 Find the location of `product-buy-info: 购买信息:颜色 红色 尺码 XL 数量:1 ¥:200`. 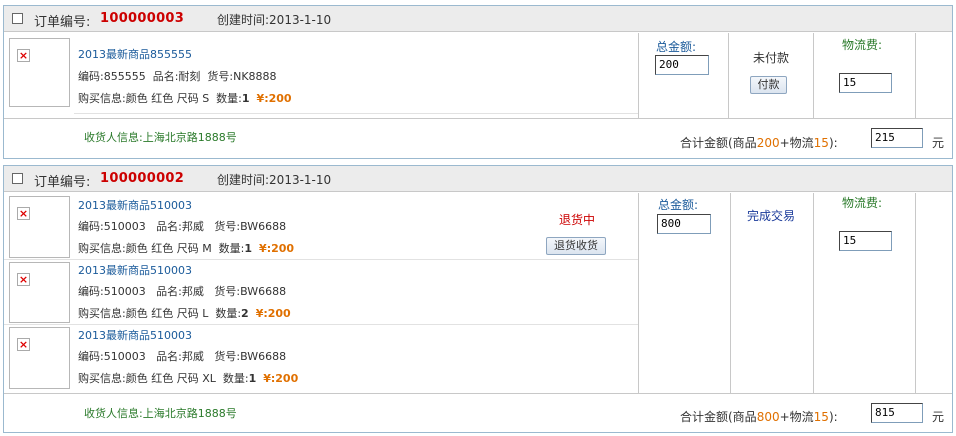

product-buy-info: 购买信息:颜色 红色 尺码 XL 数量:1 ¥:200 is located at coordinates (188, 378).